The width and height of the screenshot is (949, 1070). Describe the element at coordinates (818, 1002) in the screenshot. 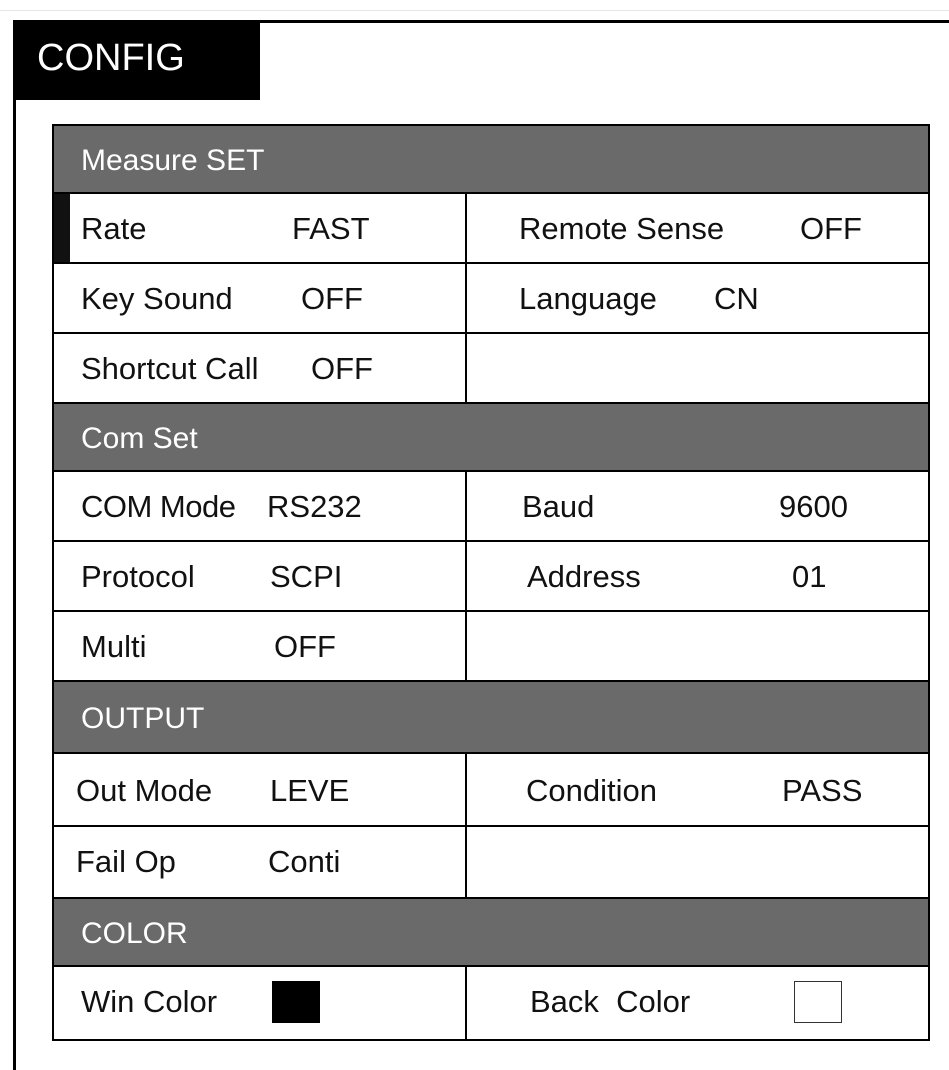

I see `back-color-swatch` at that location.